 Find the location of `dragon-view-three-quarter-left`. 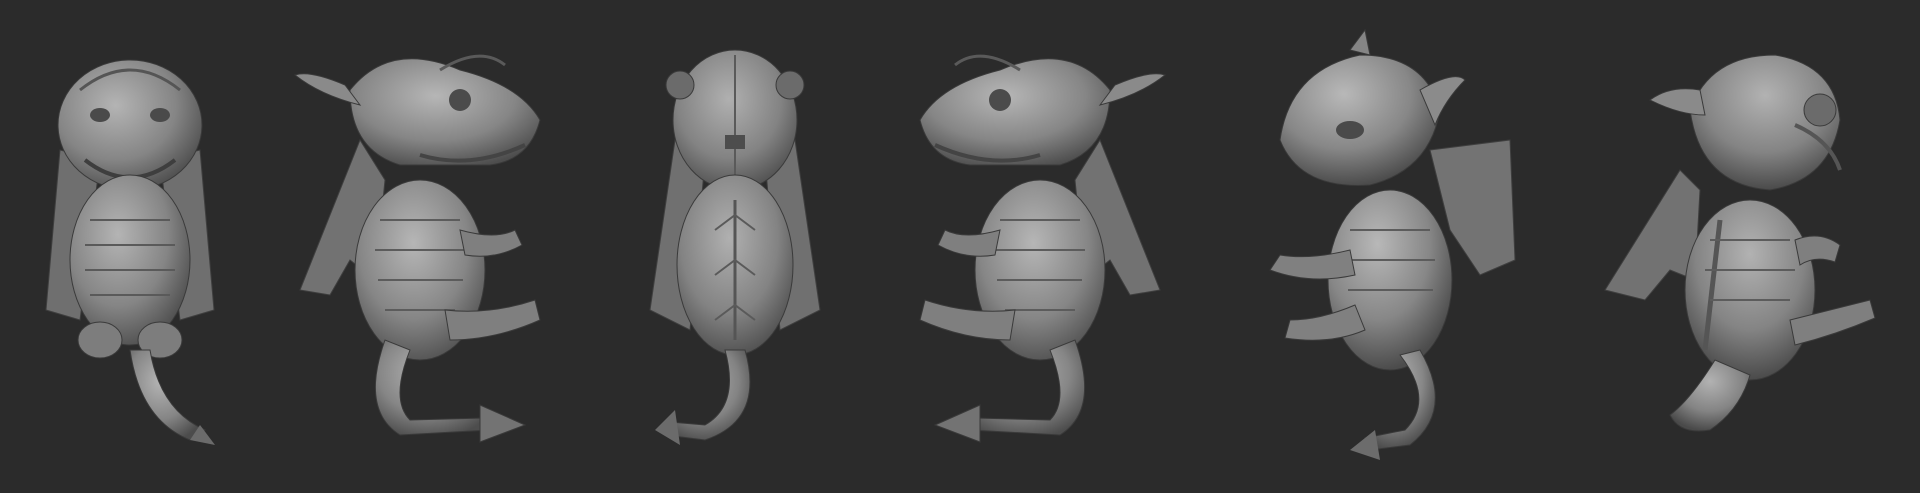

dragon-view-three-quarter-left is located at coordinates (1380, 244).